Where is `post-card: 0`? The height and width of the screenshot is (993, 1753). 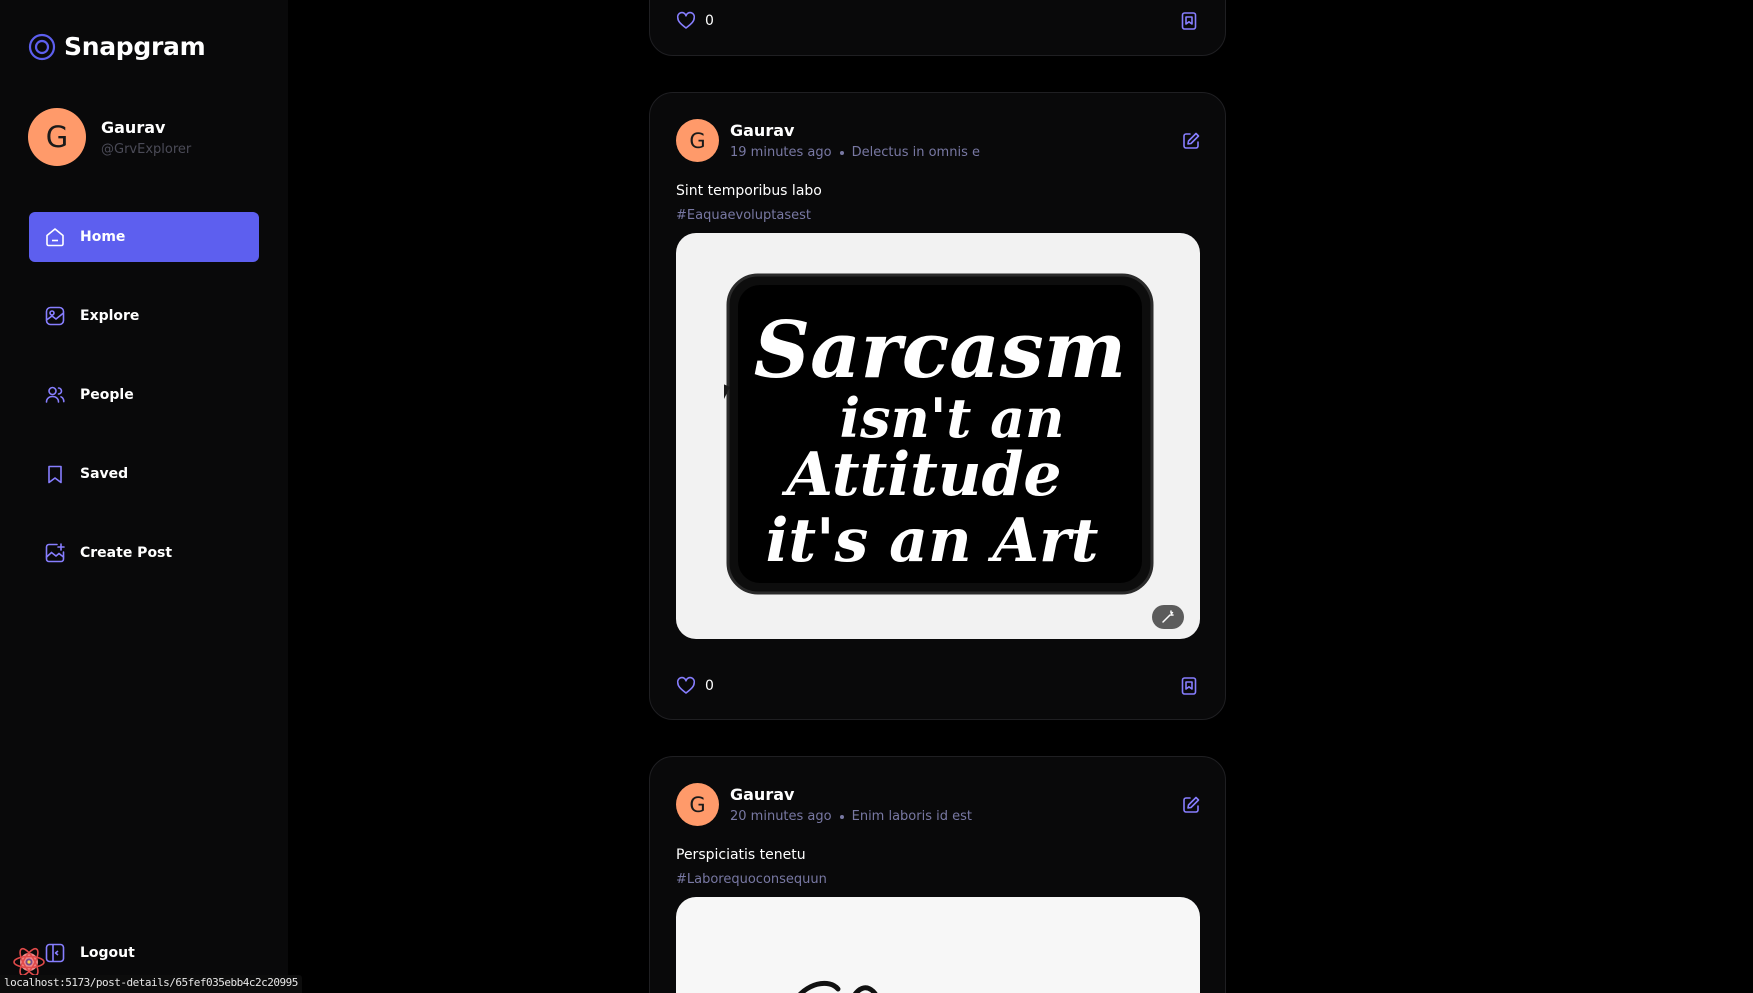
post-card: 0 is located at coordinates (937, 28).